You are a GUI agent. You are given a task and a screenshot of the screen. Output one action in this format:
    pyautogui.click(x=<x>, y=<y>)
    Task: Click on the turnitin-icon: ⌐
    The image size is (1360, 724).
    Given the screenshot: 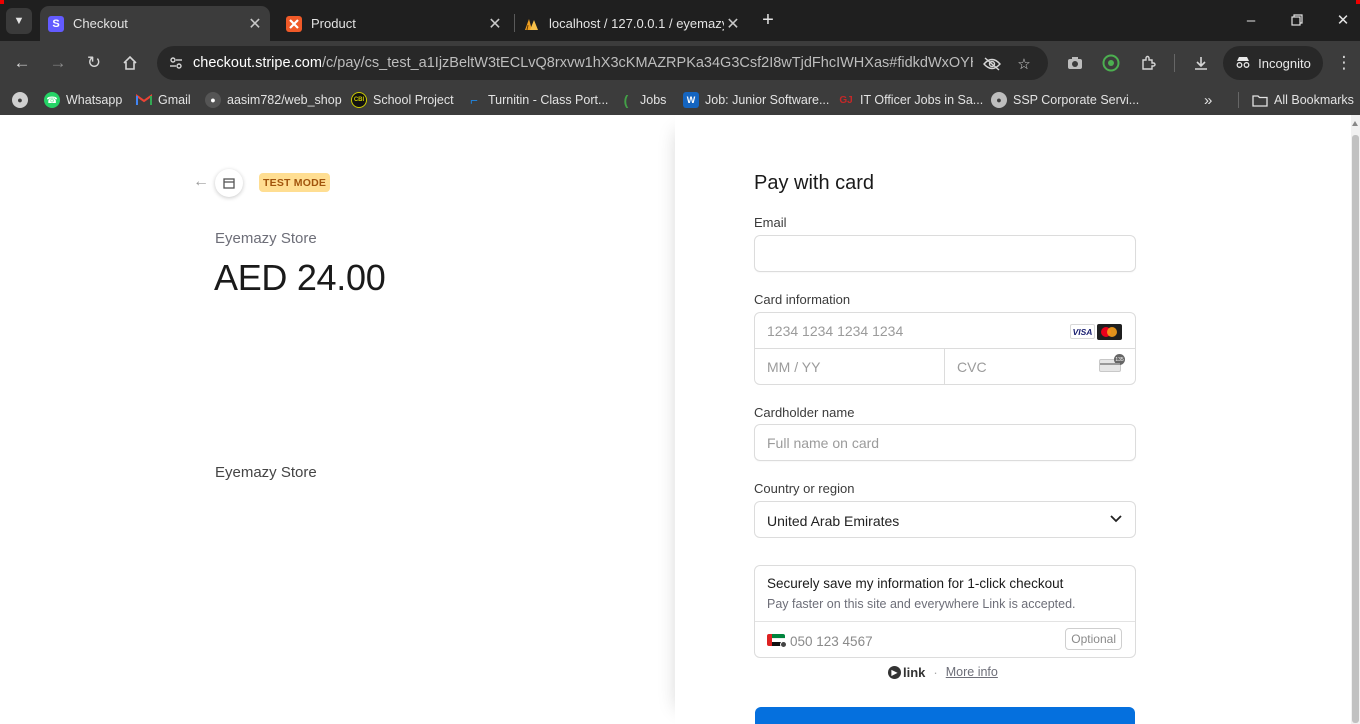 What is the action you would take?
    pyautogui.click(x=474, y=100)
    